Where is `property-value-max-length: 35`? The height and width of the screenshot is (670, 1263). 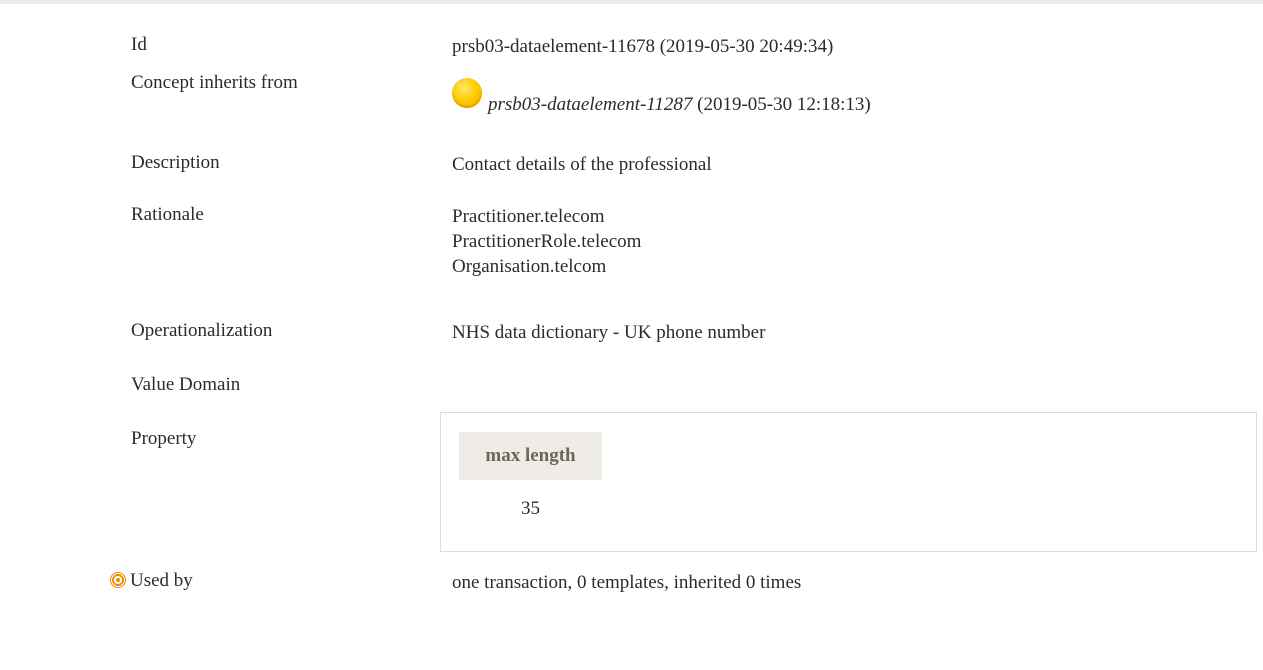 property-value-max-length: 35 is located at coordinates (530, 508).